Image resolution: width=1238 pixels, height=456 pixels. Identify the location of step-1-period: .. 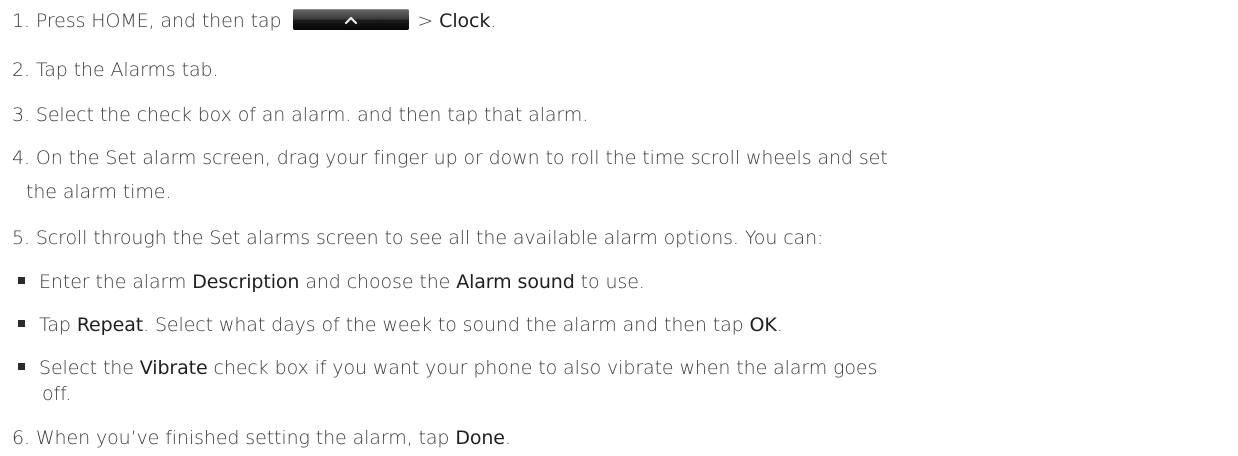
(493, 21).